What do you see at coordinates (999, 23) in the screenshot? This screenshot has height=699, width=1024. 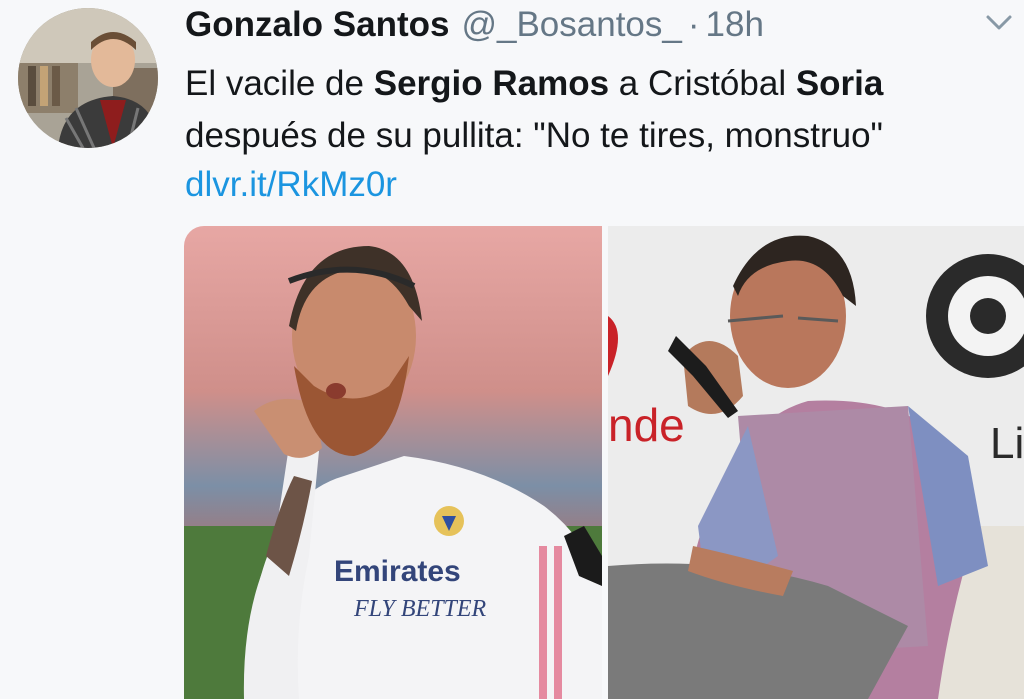 I see `chevron-down-icon` at bounding box center [999, 23].